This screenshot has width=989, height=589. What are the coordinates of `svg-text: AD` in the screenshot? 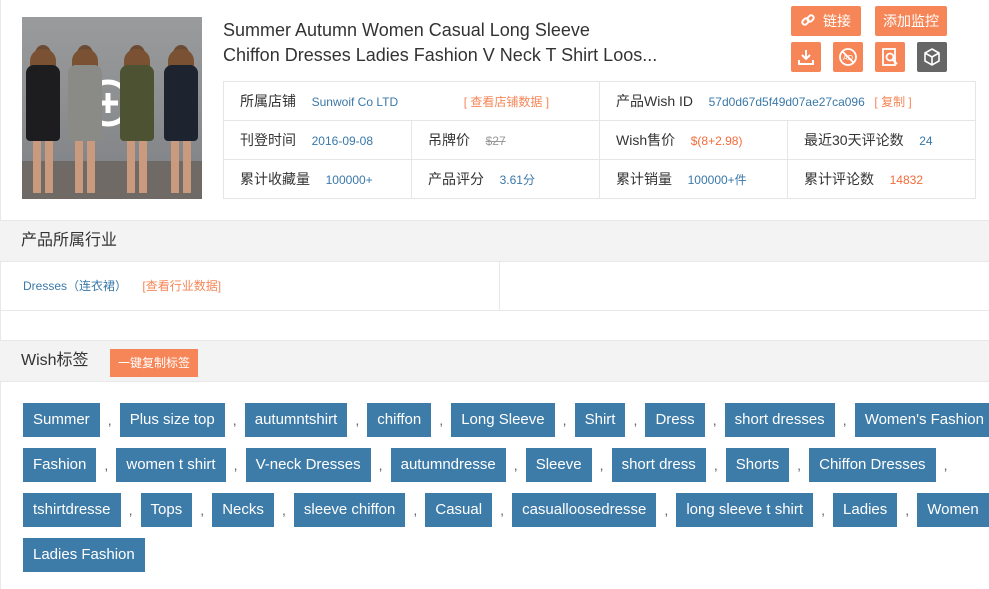 It's located at (848, 58).